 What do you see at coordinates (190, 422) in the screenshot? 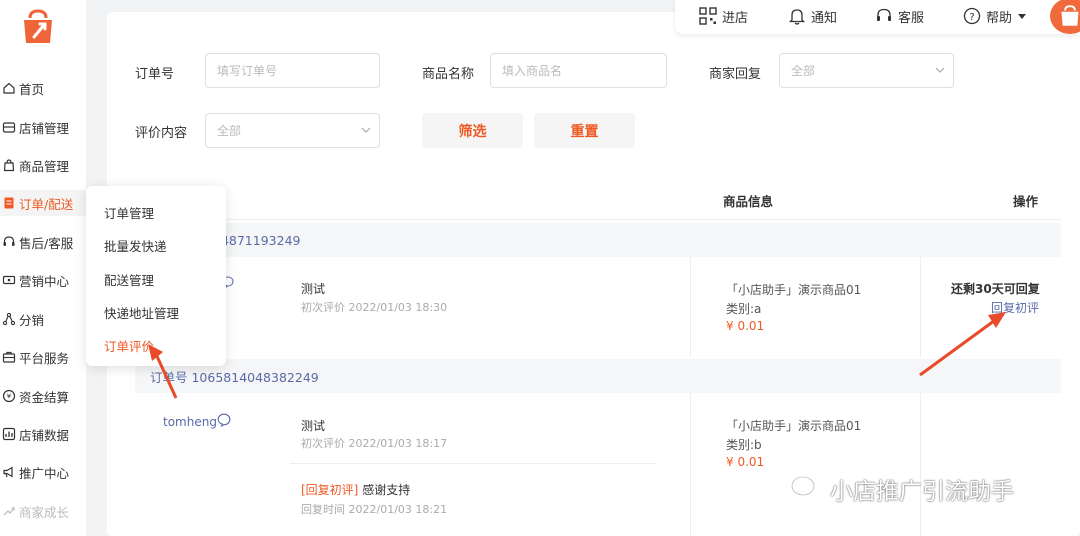
I see `reviewer-name: tomheng` at bounding box center [190, 422].